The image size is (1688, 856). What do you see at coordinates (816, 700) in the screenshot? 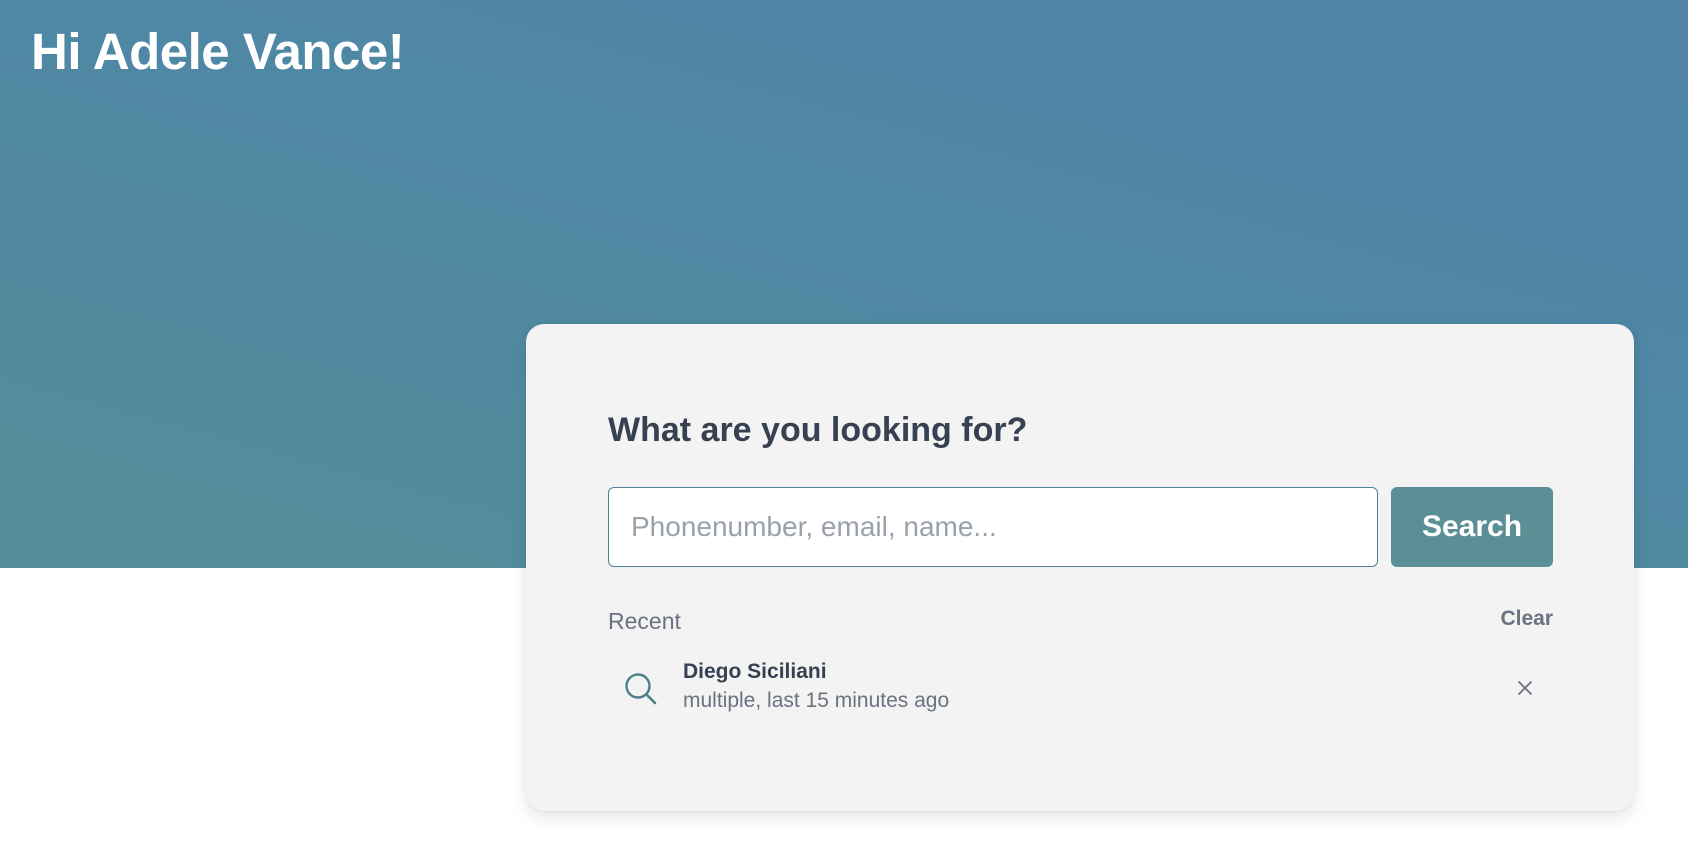
I see `recent-item-meta: multiple, last 15 minutes ago` at bounding box center [816, 700].